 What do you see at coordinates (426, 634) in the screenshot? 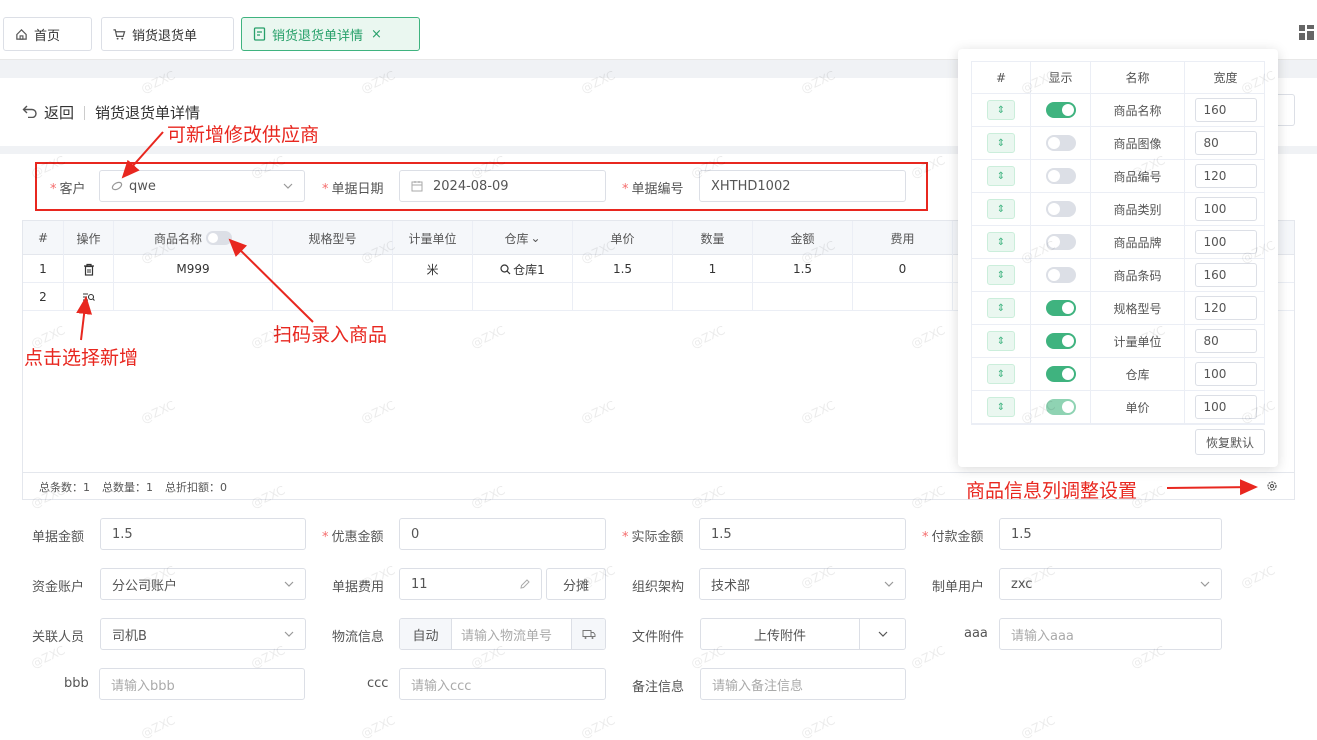
I see `logistics-auto-button: 自动` at bounding box center [426, 634].